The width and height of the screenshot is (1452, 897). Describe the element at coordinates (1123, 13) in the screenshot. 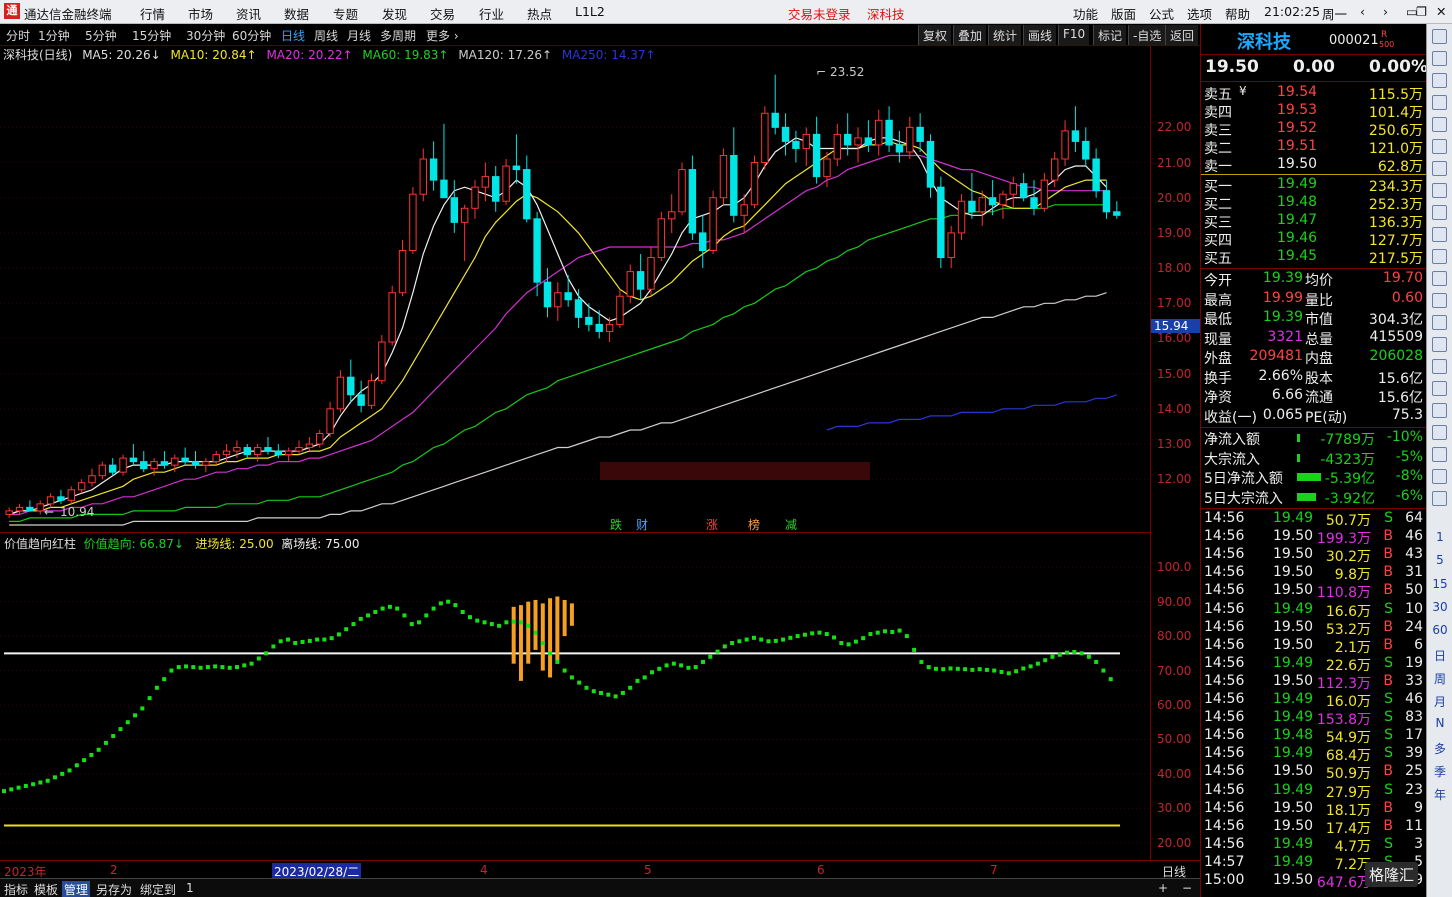

I see `menu-banmian: 版面` at that location.